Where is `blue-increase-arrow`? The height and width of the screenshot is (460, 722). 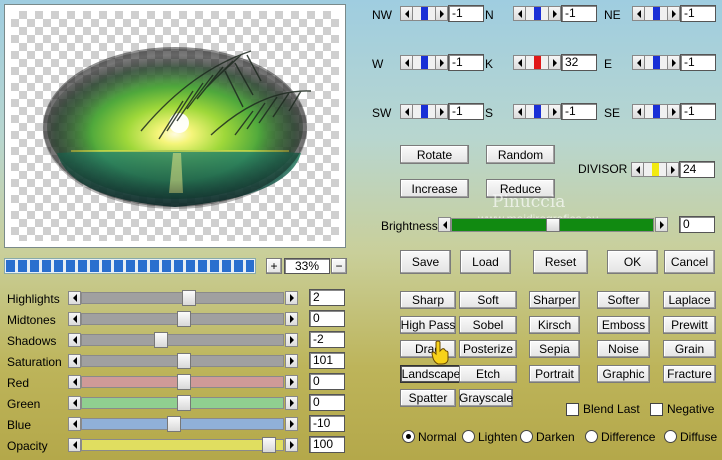
blue-increase-arrow is located at coordinates (291, 424).